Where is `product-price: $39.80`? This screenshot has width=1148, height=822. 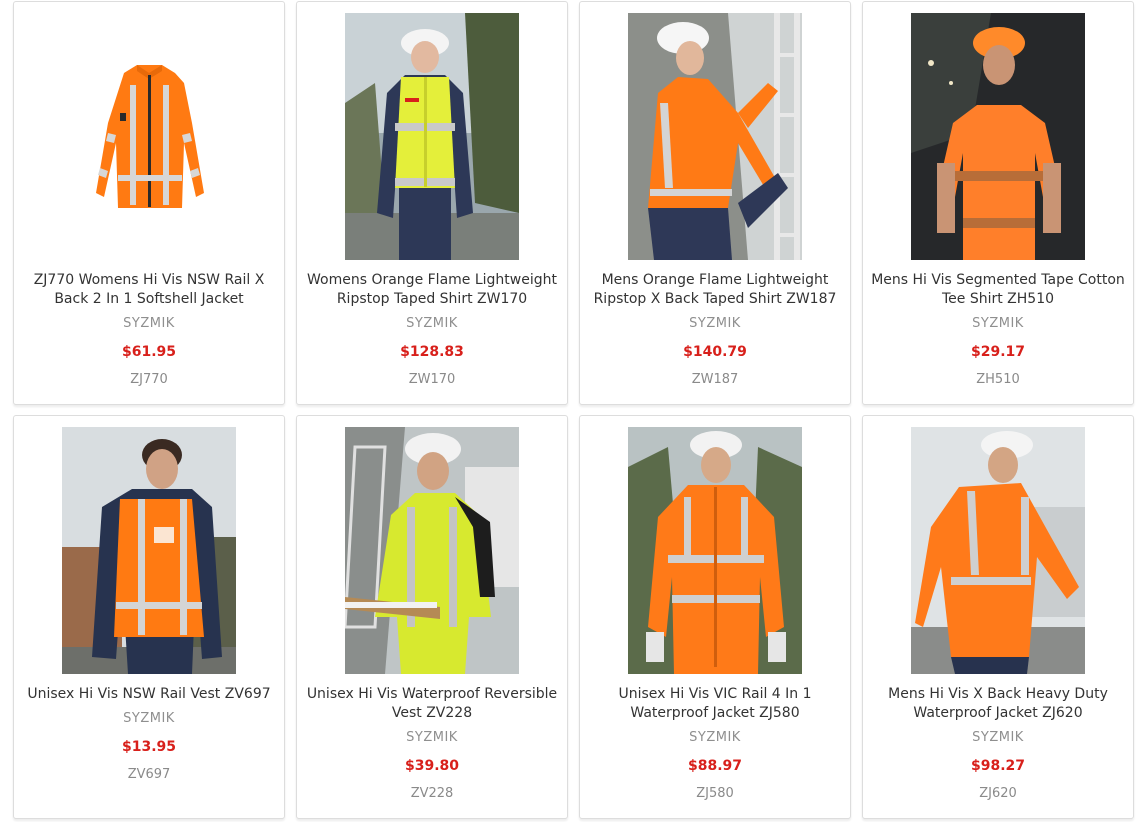
product-price: $39.80 is located at coordinates (432, 766).